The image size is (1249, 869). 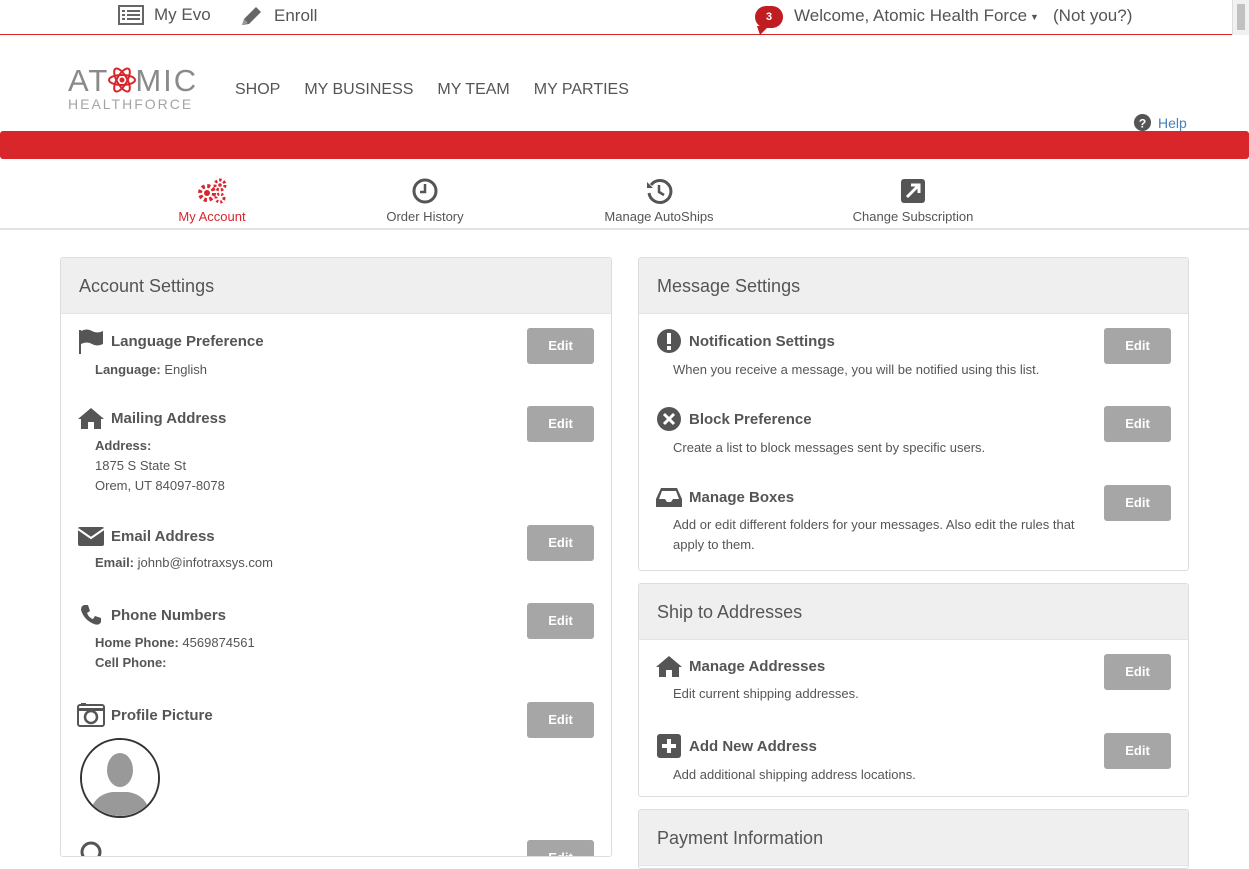 I want to click on welcome-dropdown: Welcome, Atomic Health Force ▼, so click(x=916, y=16).